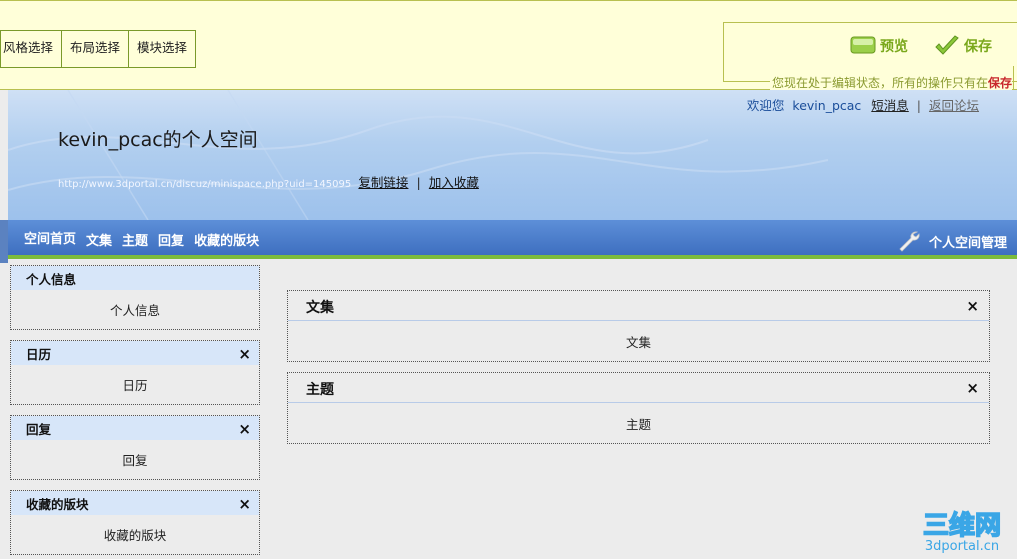 This screenshot has width=1017, height=559. What do you see at coordinates (454, 182) in the screenshot?
I see `add-favorite-button: 加入收藏` at bounding box center [454, 182].